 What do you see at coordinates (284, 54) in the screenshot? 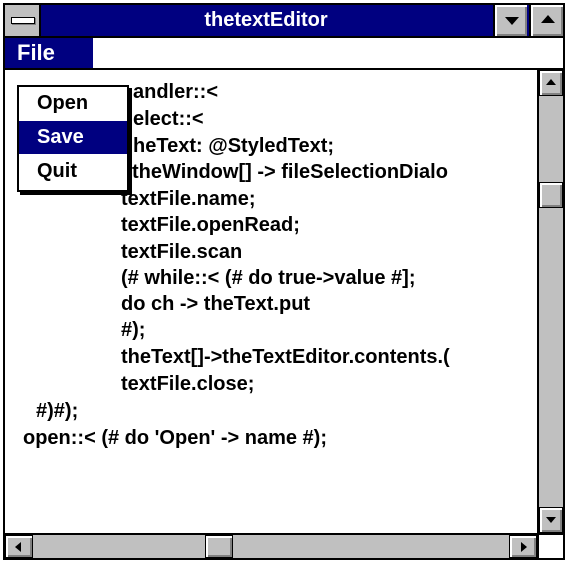
I see `menu-bar: File` at bounding box center [284, 54].